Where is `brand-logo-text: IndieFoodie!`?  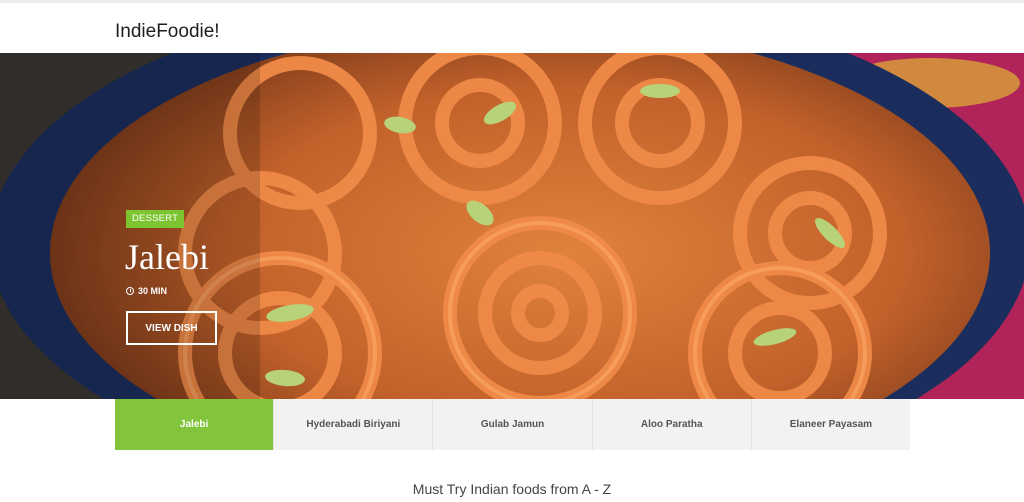 brand-logo-text: IndieFoodie! is located at coordinates (167, 32).